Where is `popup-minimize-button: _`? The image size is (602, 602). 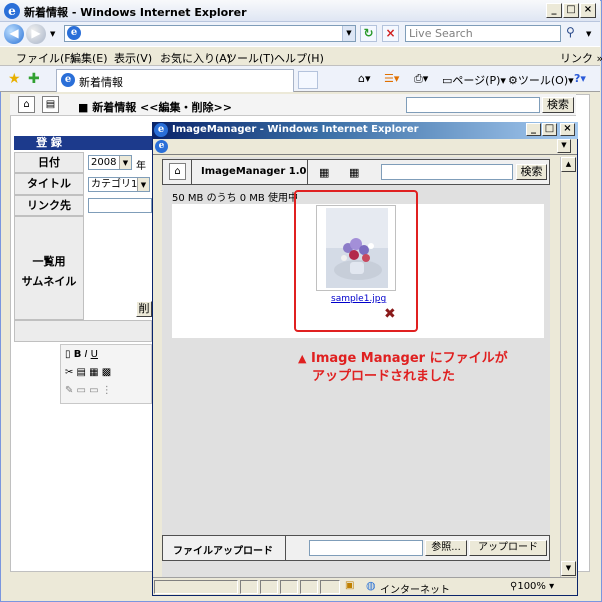
popup-minimize-button: _ is located at coordinates (533, 129).